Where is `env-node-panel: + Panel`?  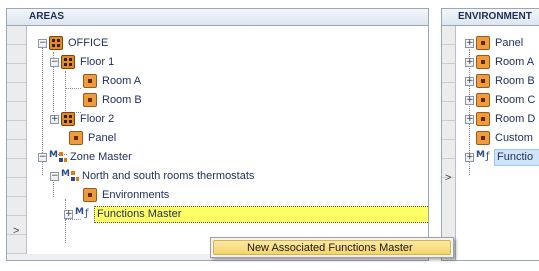
env-node-panel: + Panel is located at coordinates (501, 43).